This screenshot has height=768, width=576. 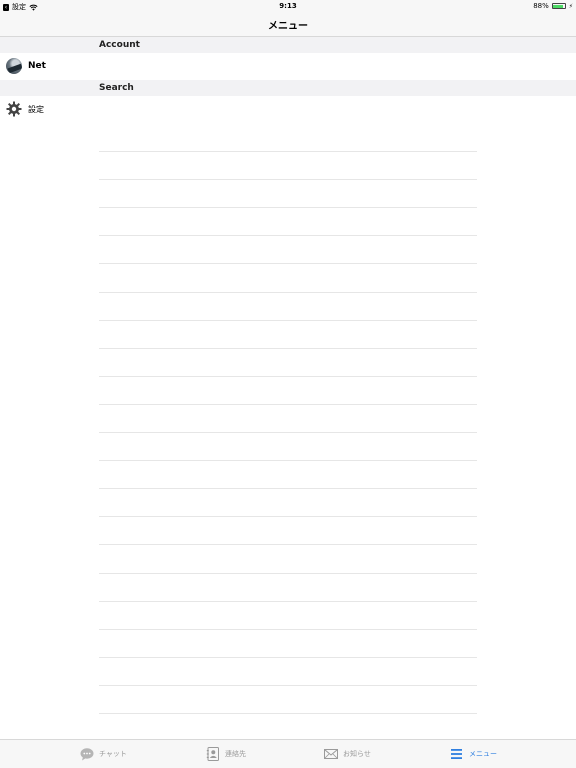 I want to click on account-name: Net, so click(x=37, y=66).